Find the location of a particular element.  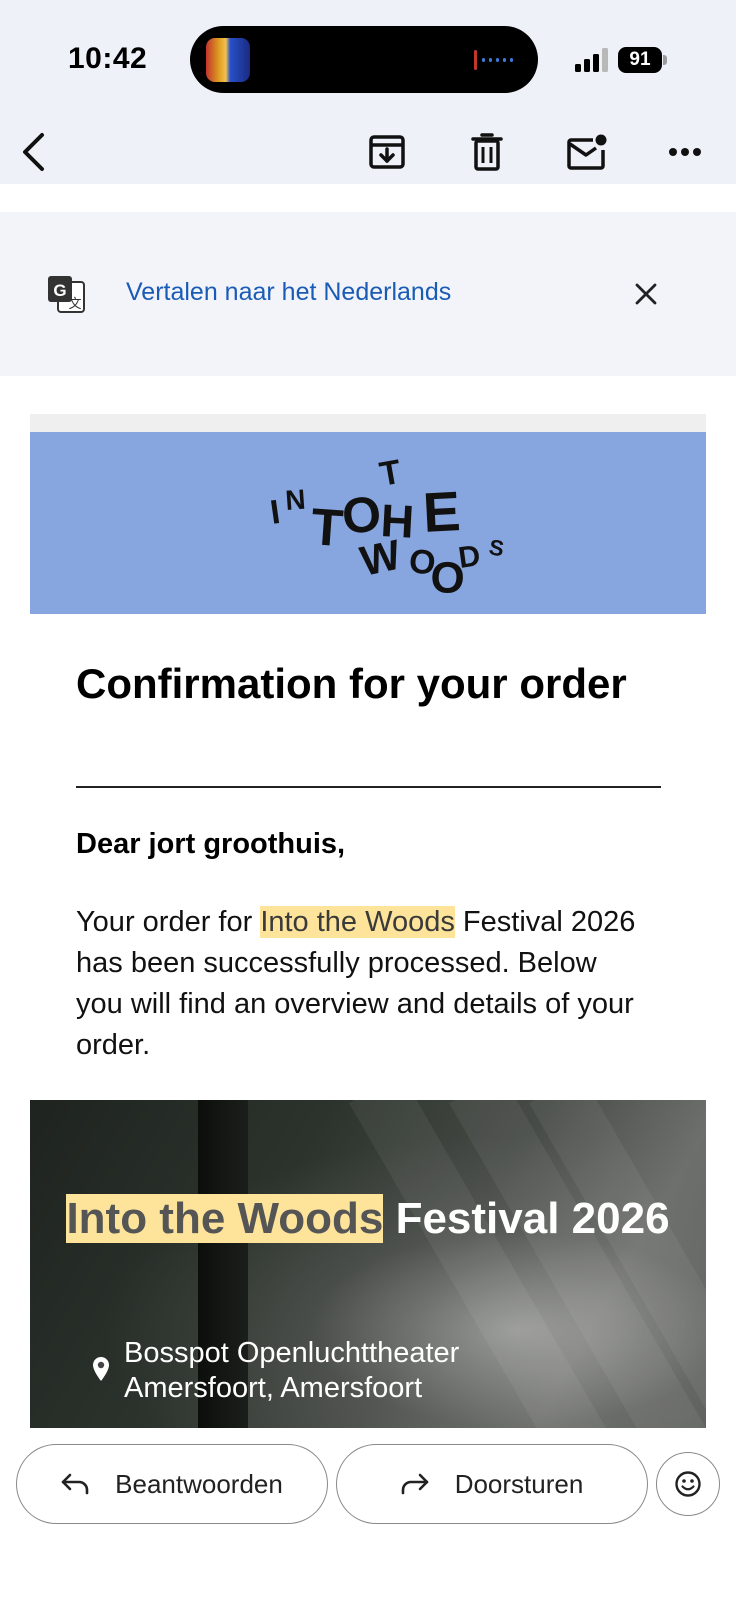

body-text-prefix: Your order for is located at coordinates (168, 922).